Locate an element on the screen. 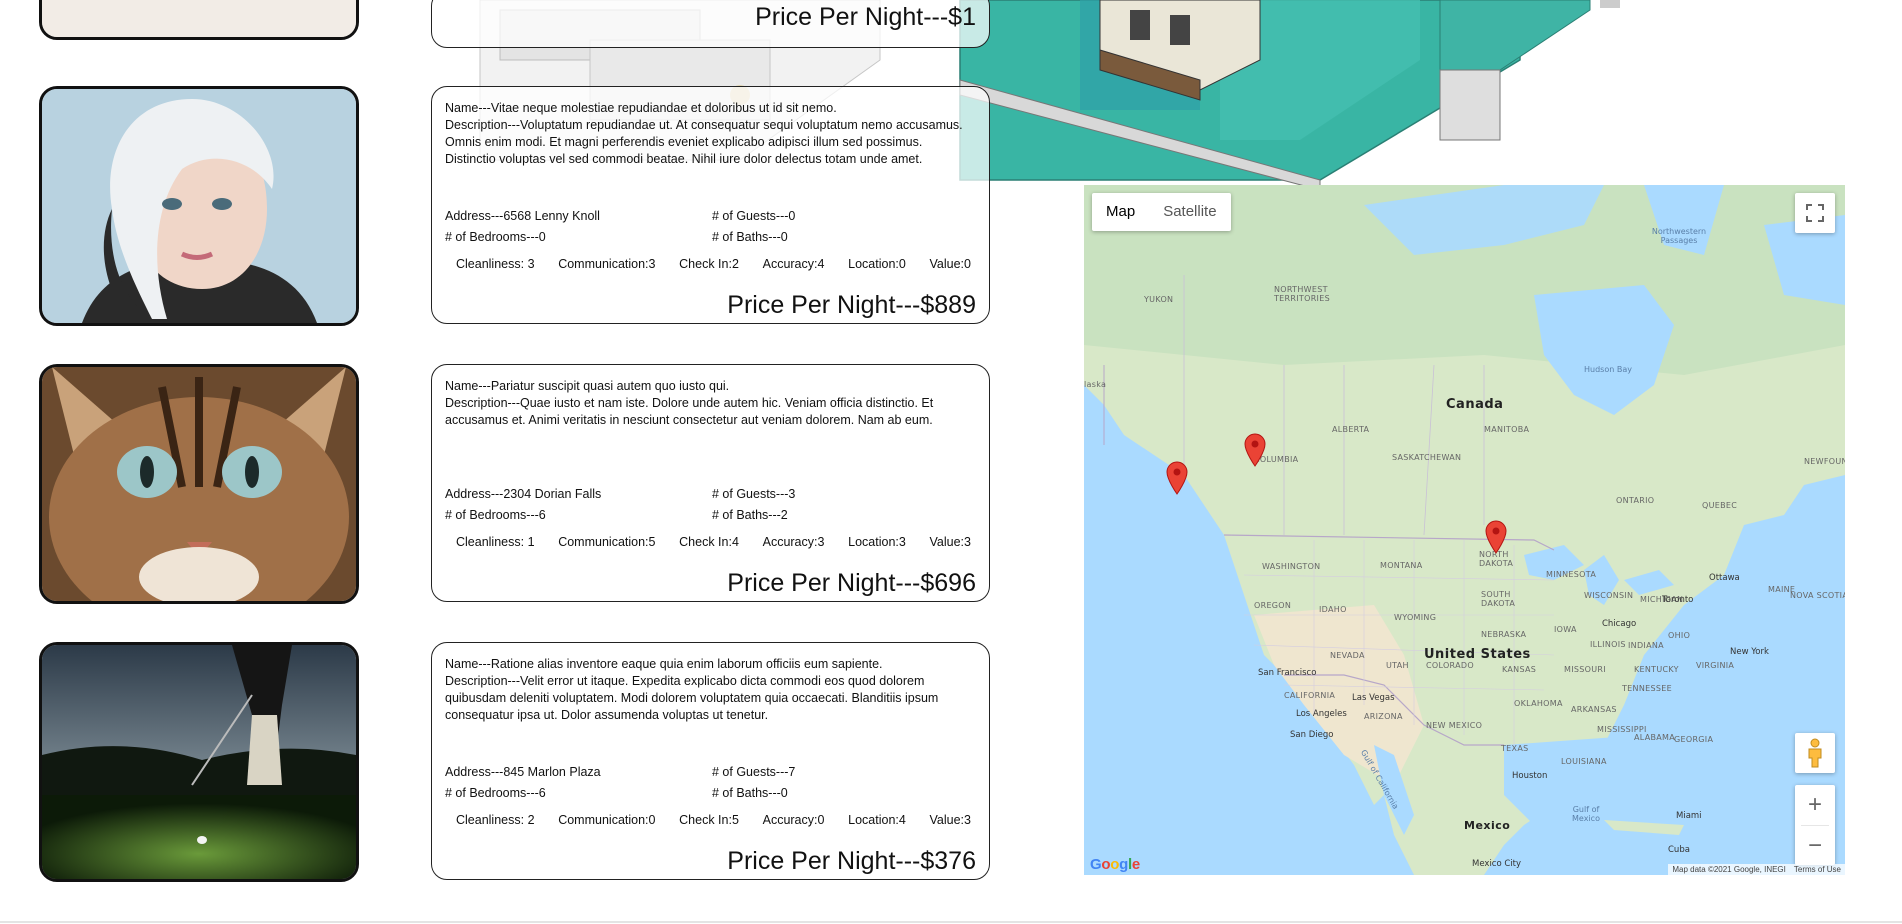  map-label-texas: TEXAS is located at coordinates (1515, 748).